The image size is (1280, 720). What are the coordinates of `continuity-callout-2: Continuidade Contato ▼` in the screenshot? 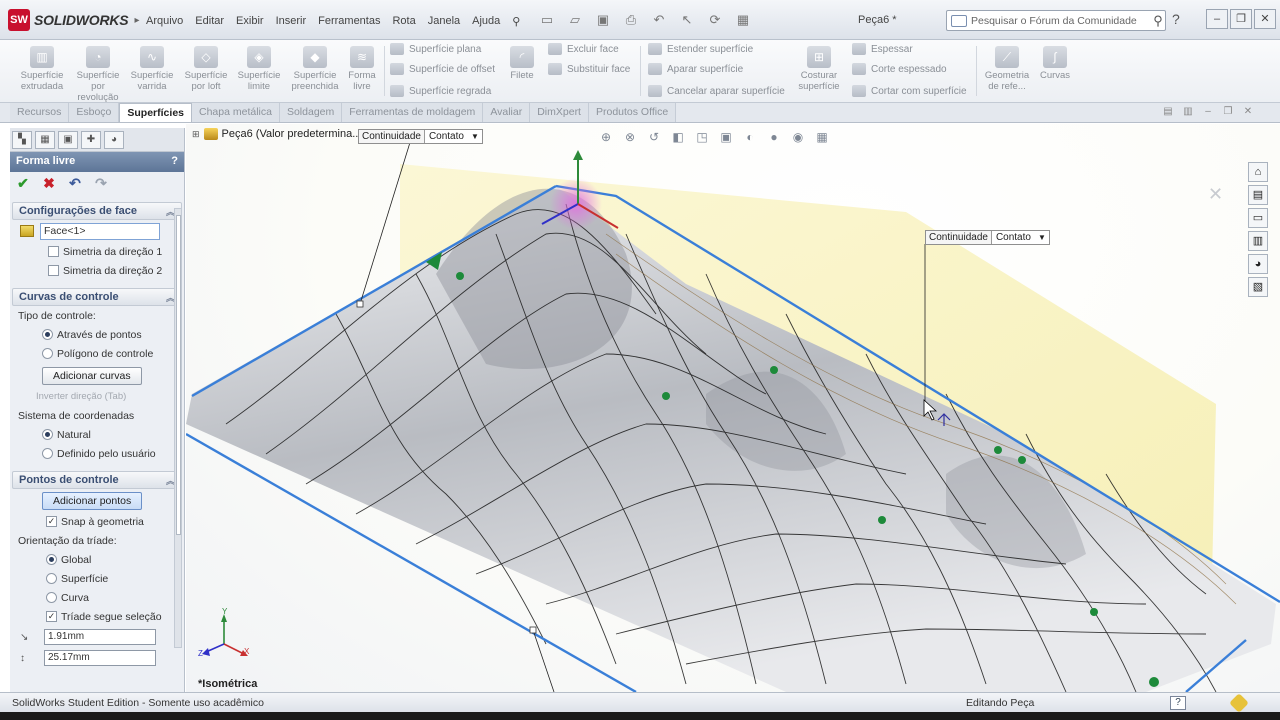 It's located at (987, 237).